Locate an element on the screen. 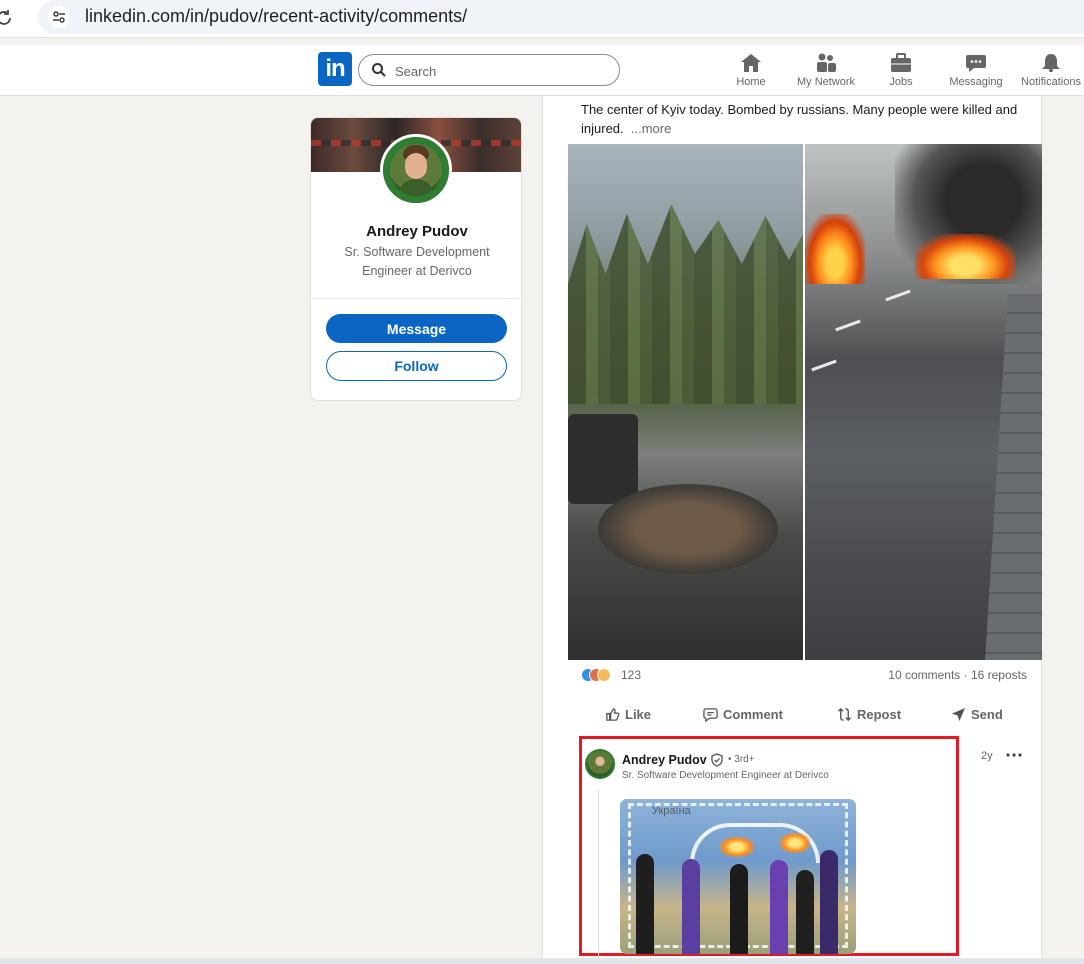 This screenshot has height=964, width=1084. nav-notifications: Notifications is located at coordinates (1050, 72).